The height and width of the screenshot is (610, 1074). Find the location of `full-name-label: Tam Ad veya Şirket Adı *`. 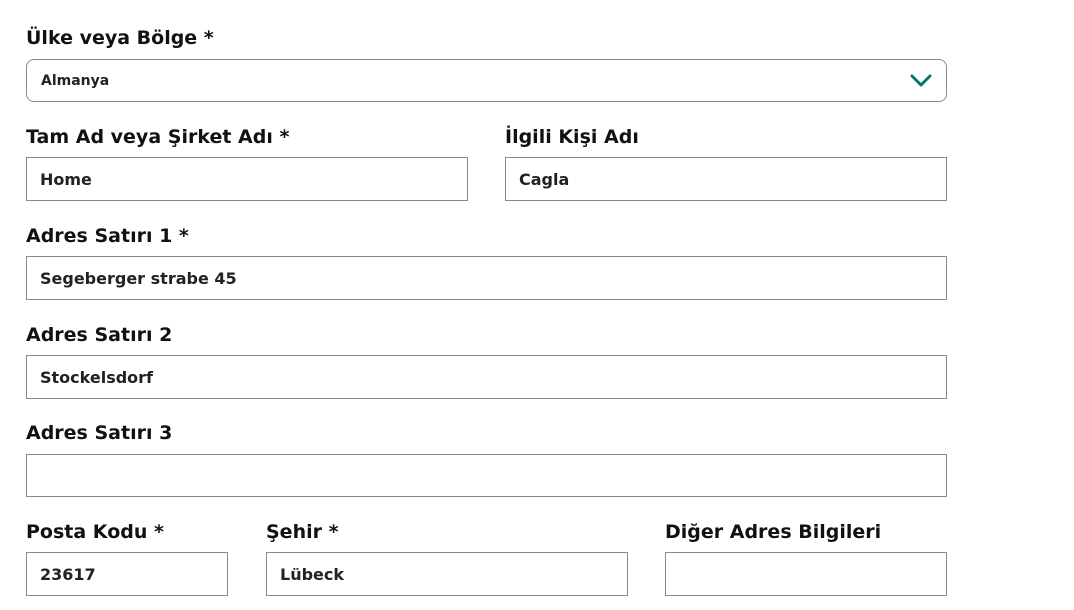

full-name-label: Tam Ad veya Şirket Adı * is located at coordinates (158, 137).